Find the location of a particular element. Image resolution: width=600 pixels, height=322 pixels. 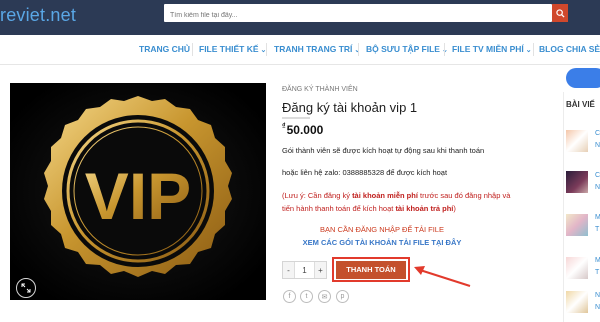

quantity-input: 1 is located at coordinates (304, 270).